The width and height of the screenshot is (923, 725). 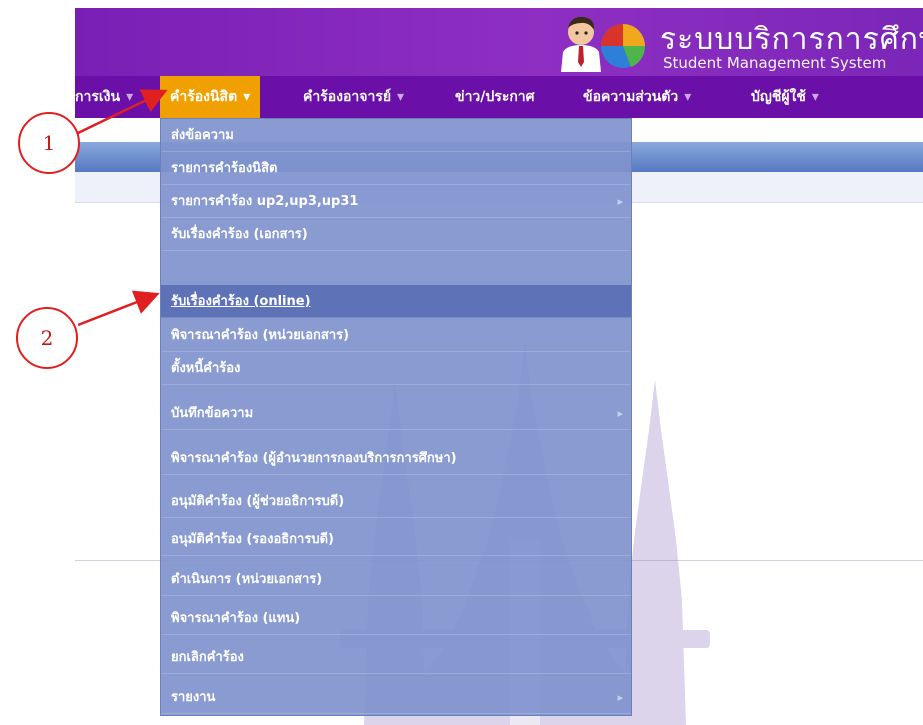 I want to click on menu-item-send-message: ส่งข้อความ, so click(x=396, y=135).